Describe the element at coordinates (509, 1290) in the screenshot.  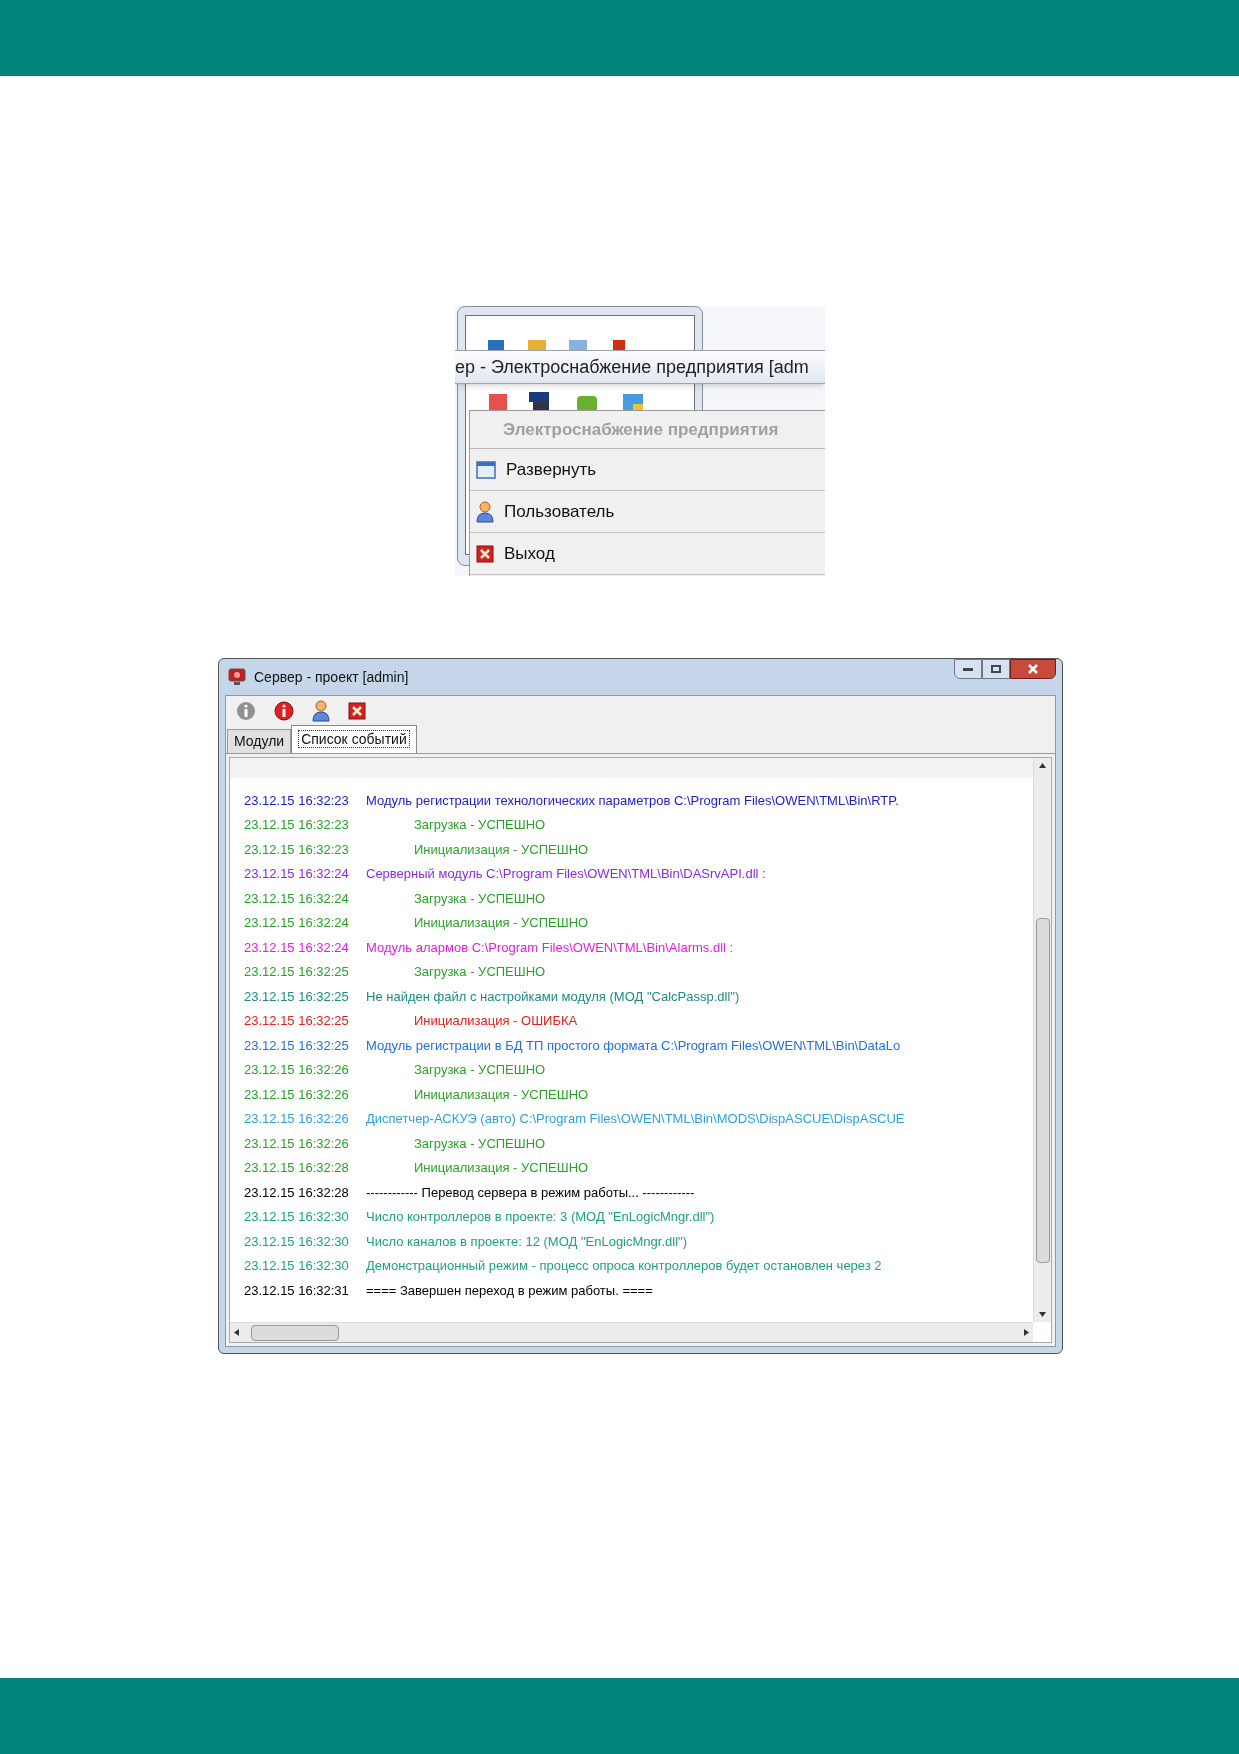
I see `event-message: ==== Завершен переход в режим работы. ====` at that location.